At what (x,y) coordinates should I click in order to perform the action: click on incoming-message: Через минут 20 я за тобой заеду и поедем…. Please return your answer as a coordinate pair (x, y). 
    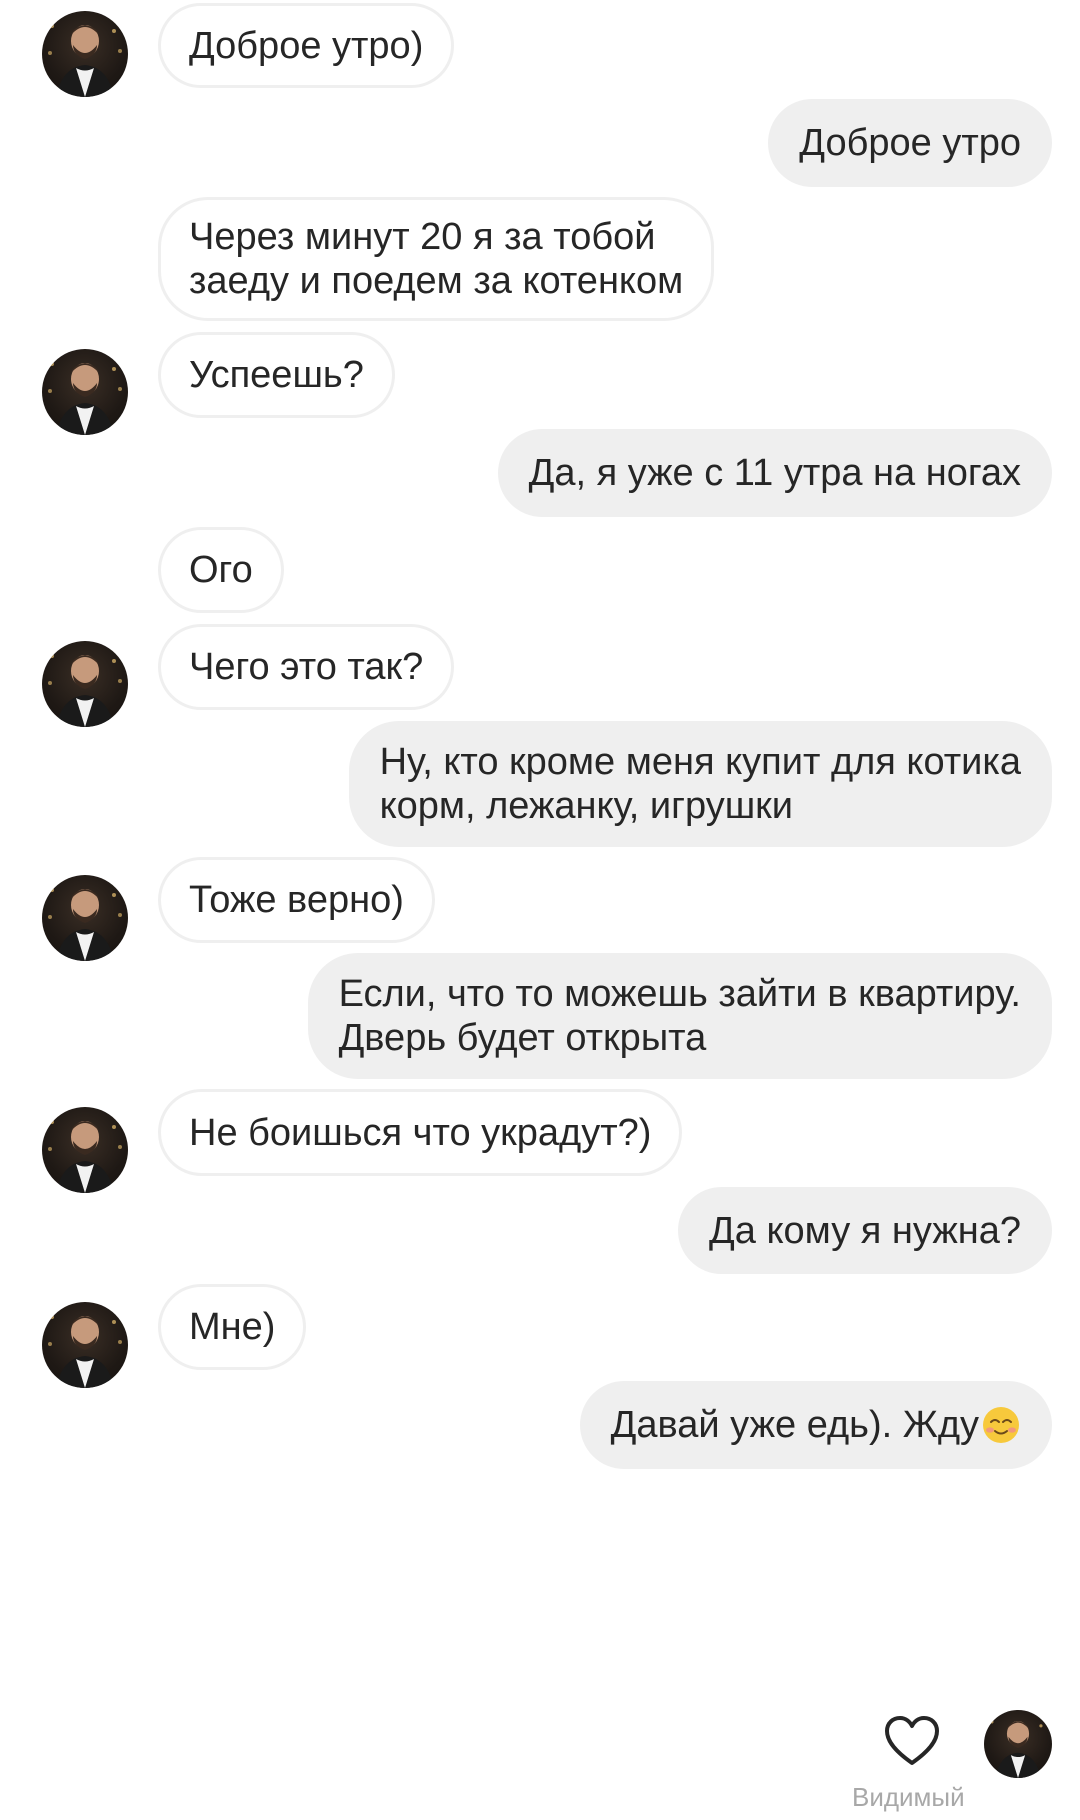
    Looking at the image, I should click on (436, 259).